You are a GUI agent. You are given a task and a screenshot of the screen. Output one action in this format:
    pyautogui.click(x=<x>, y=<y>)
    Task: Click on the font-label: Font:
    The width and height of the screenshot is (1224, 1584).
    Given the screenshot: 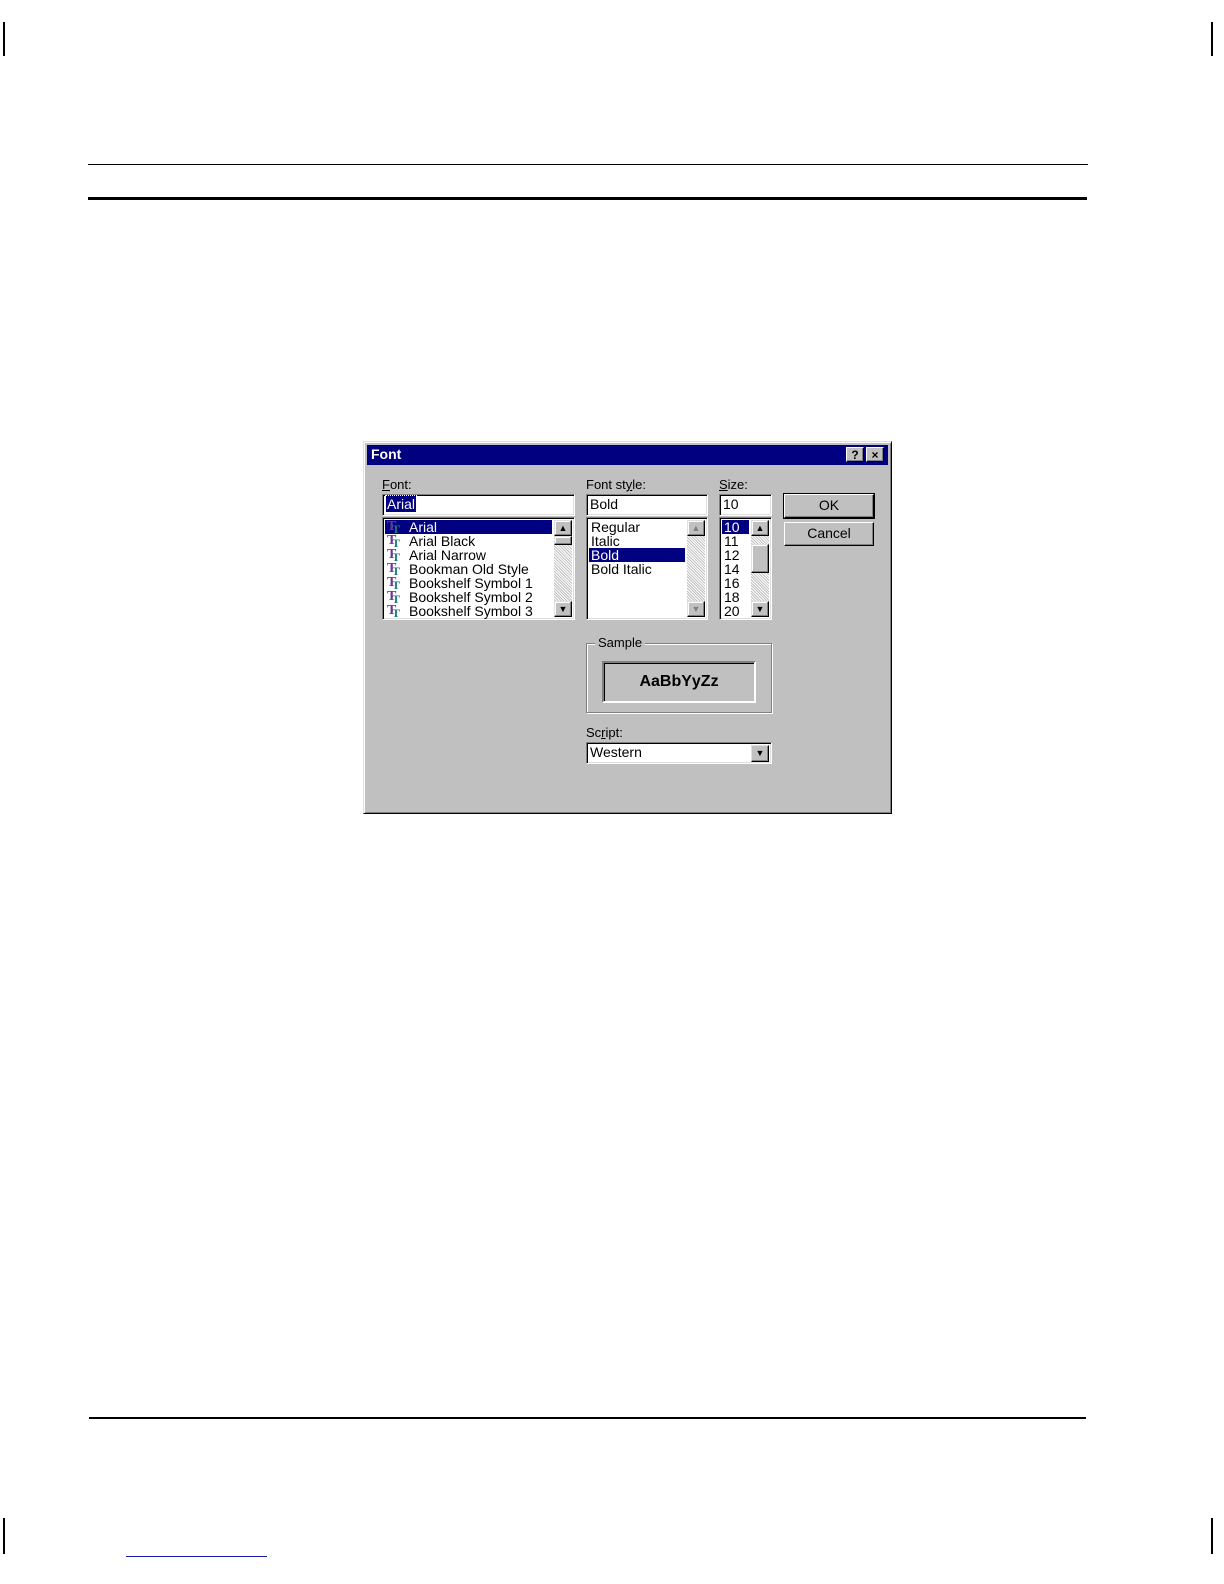 What is the action you would take?
    pyautogui.click(x=397, y=484)
    